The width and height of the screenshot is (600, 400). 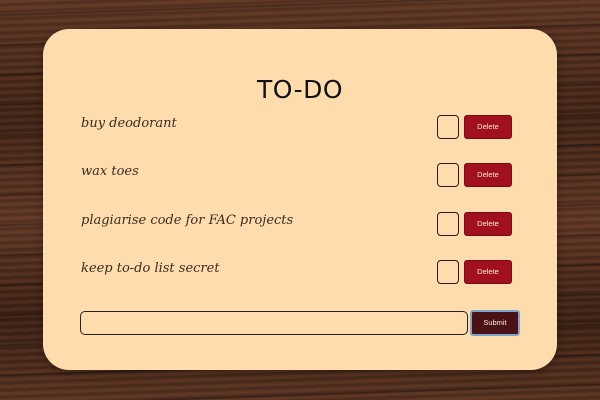 I want to click on todo-item: plagiarise code for FAC projects Delete, so click(x=300, y=225).